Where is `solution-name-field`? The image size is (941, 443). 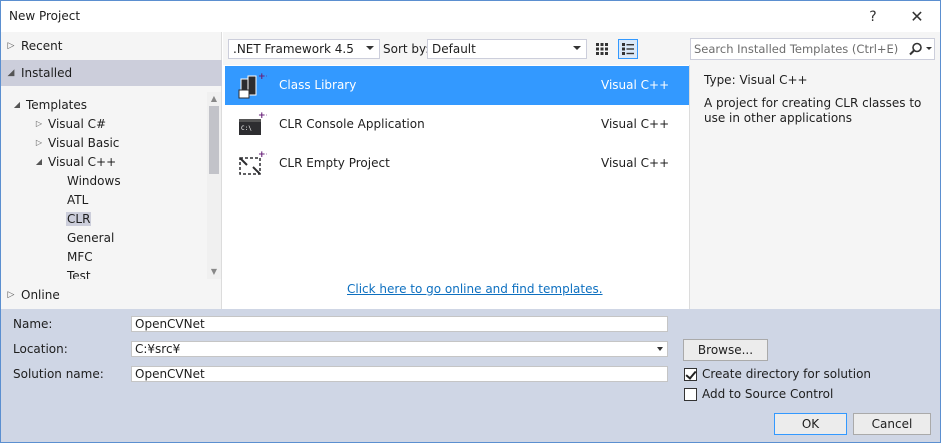 solution-name-field is located at coordinates (399, 374).